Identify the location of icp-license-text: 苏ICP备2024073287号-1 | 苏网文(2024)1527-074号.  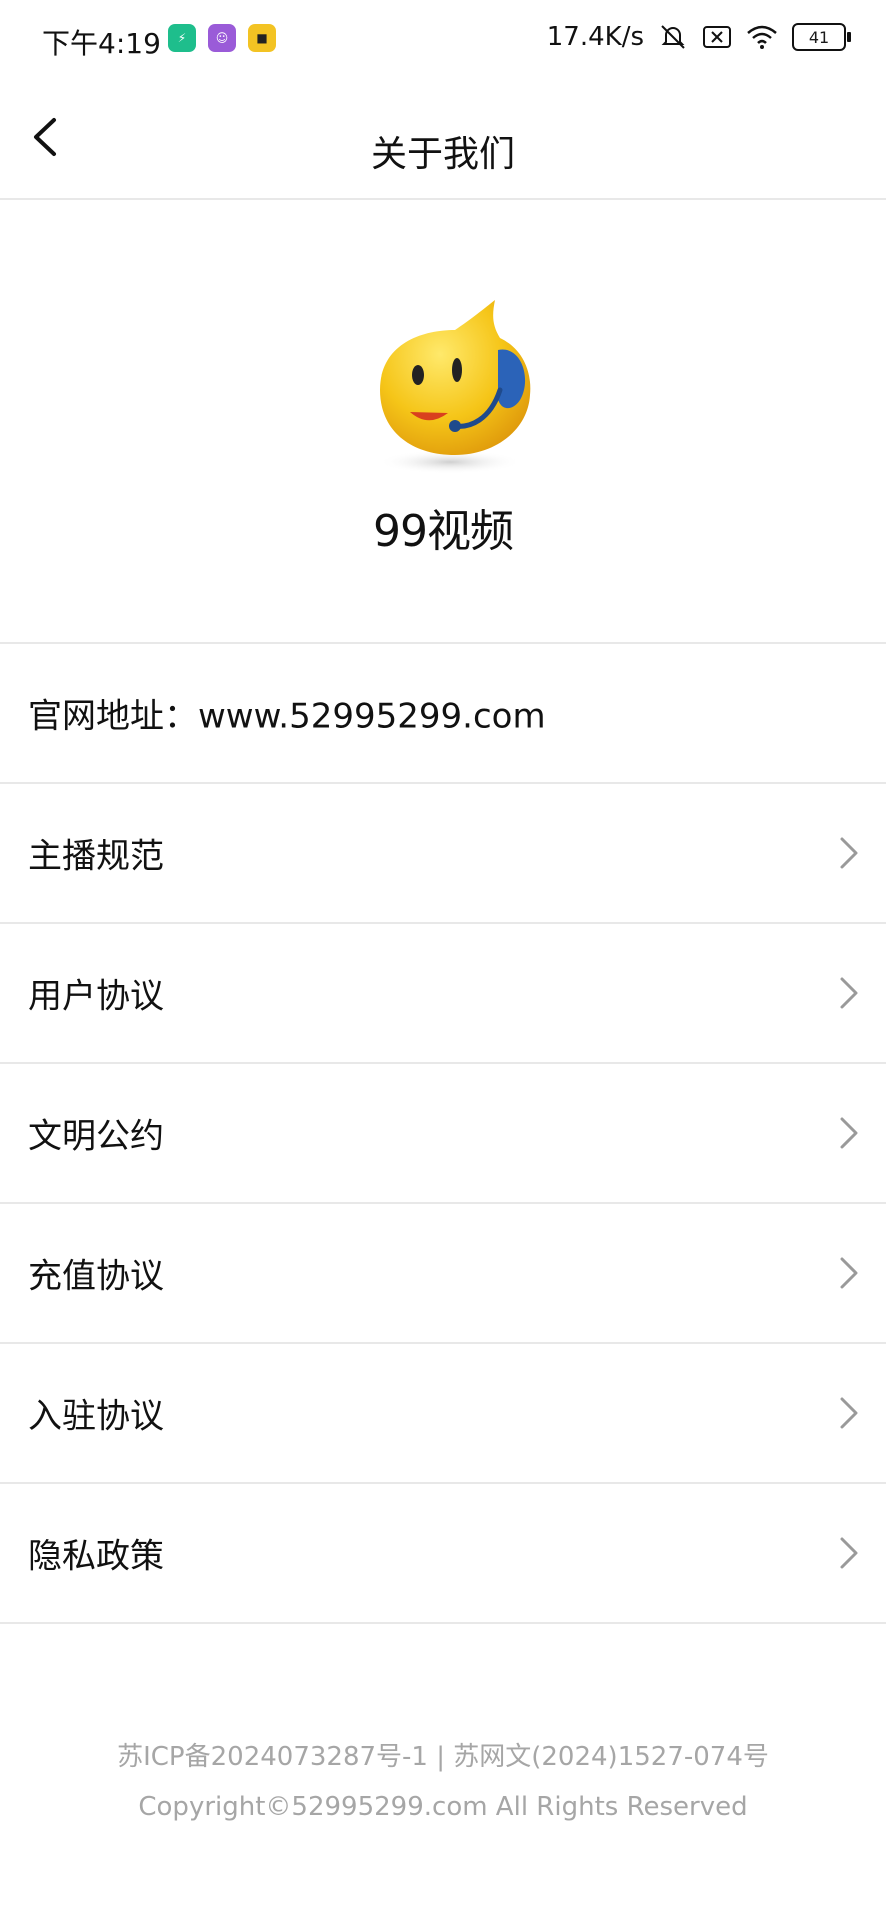
(443, 1757).